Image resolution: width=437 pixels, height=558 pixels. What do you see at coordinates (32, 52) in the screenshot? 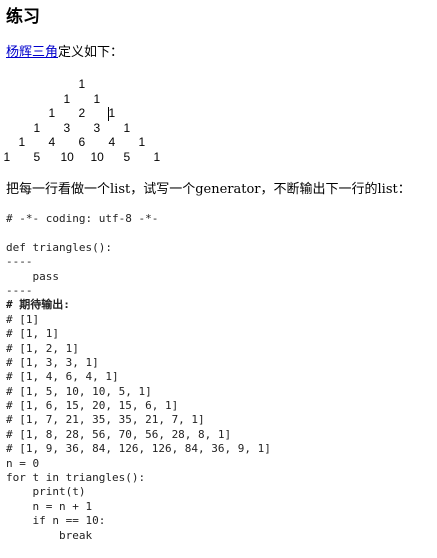
I see `pascal-triangle-link: 杨辉三角` at bounding box center [32, 52].